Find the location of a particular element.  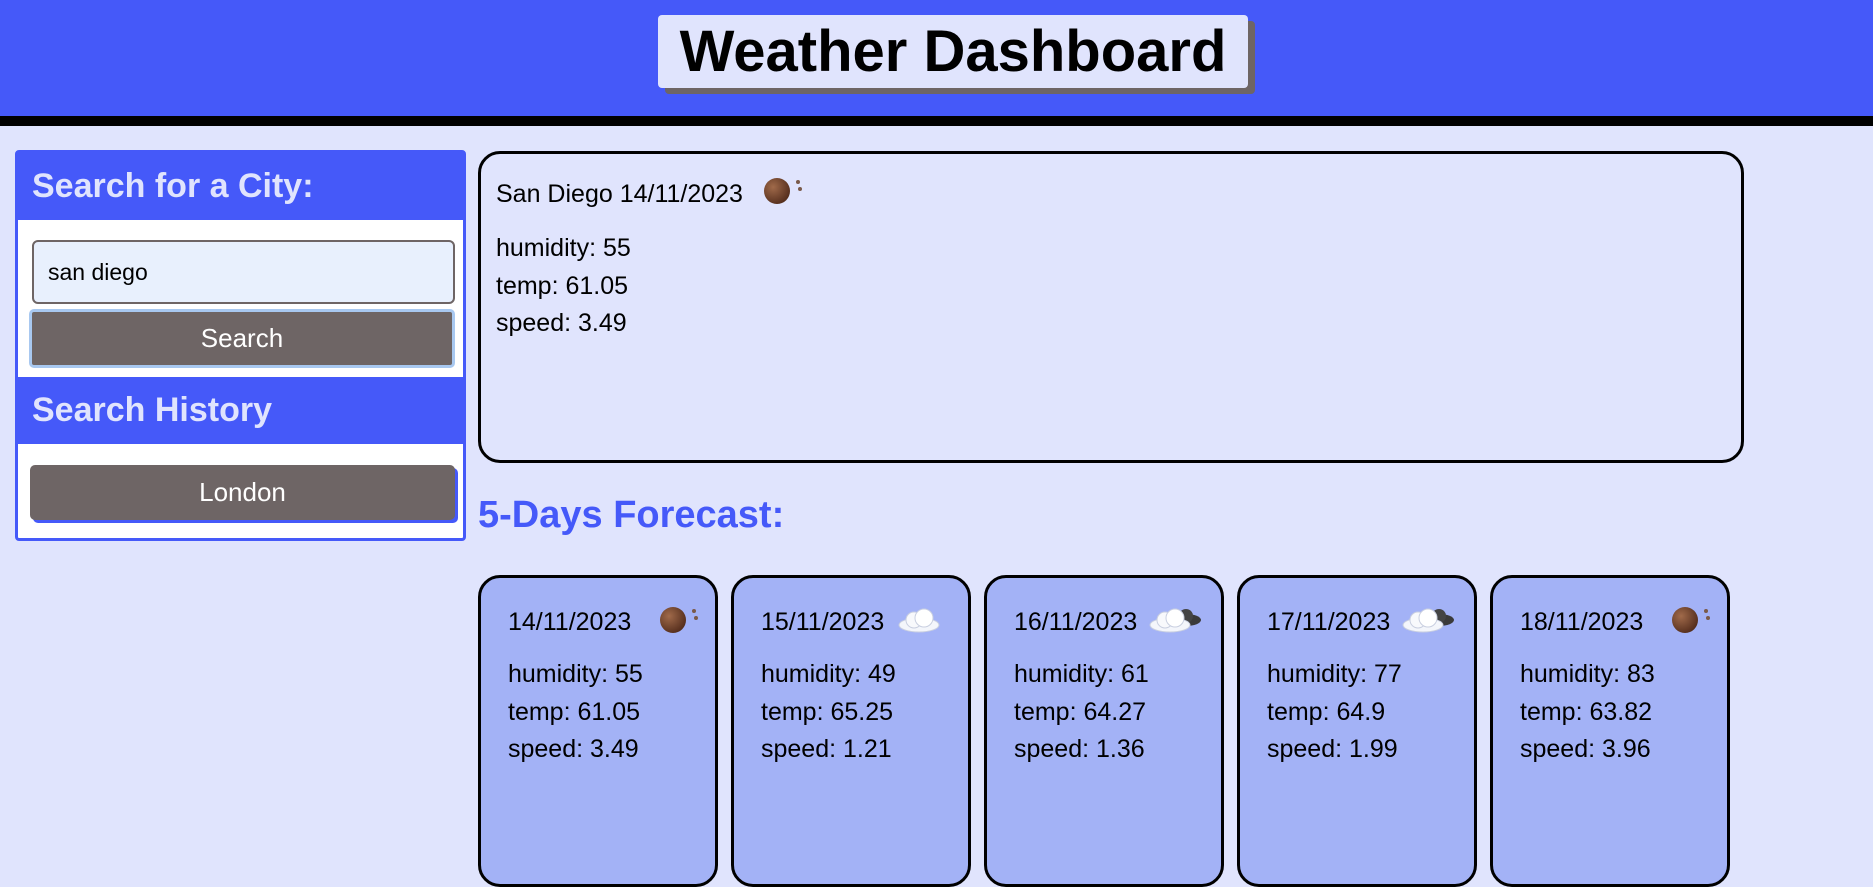

forecast-humidity: humidity: 49 is located at coordinates (828, 674).